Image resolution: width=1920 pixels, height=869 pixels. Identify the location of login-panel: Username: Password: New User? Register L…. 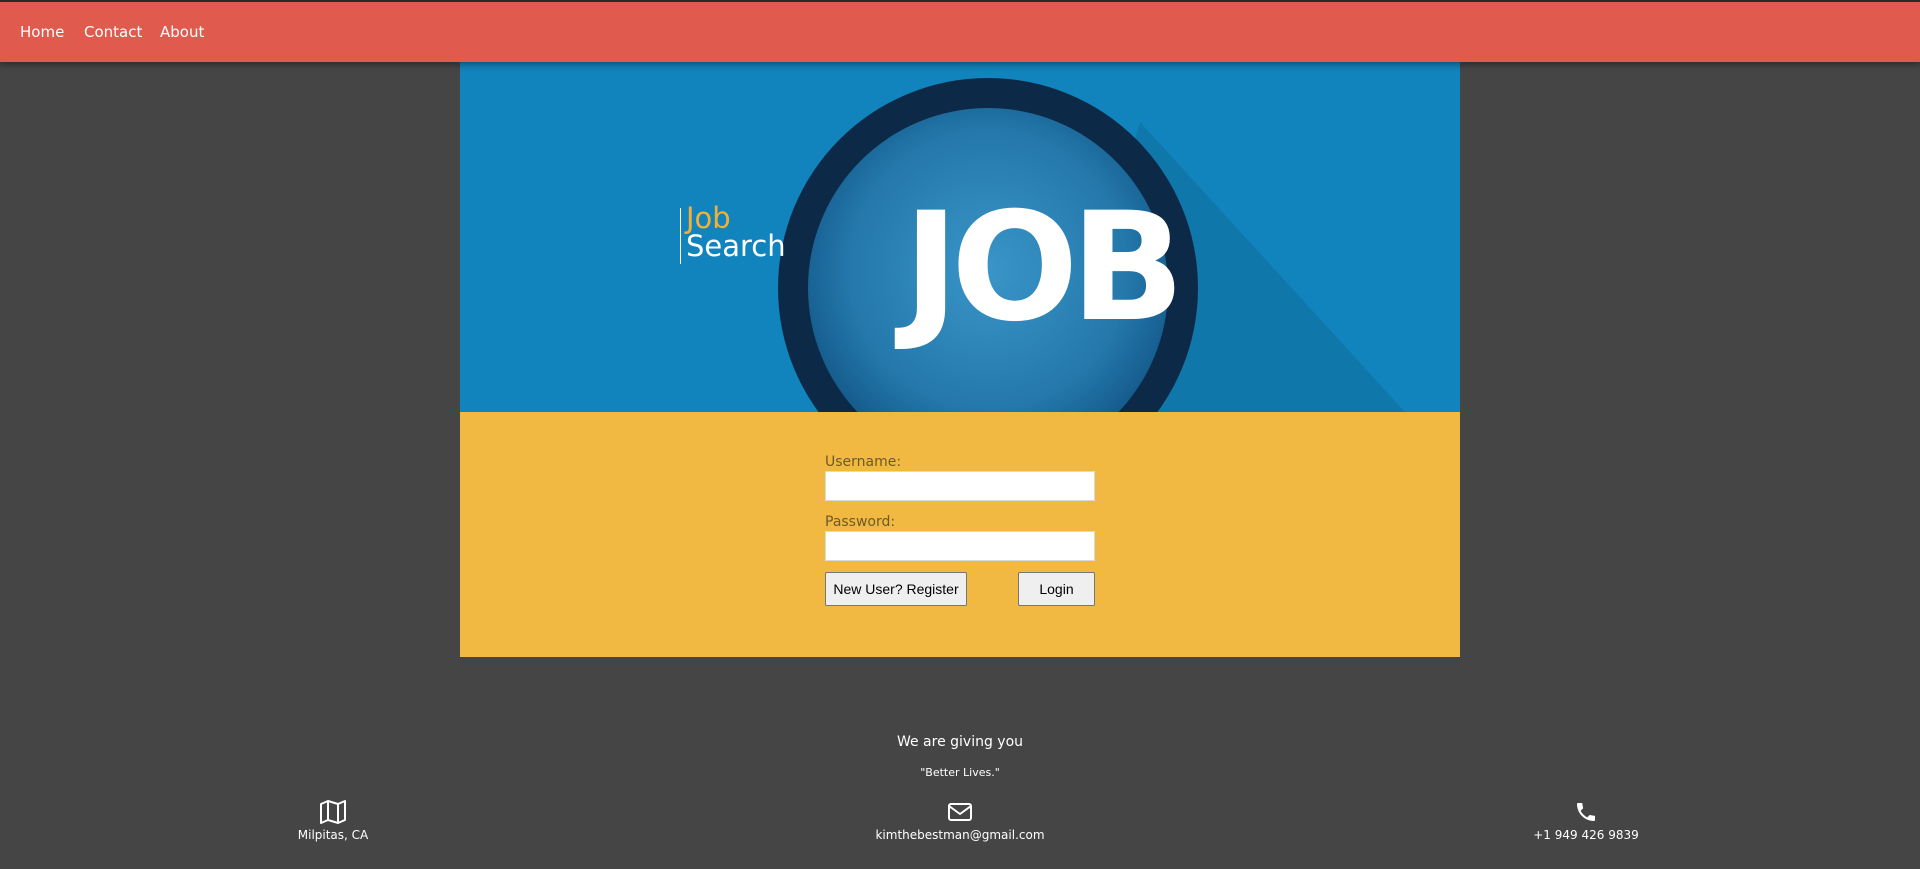
(960, 534).